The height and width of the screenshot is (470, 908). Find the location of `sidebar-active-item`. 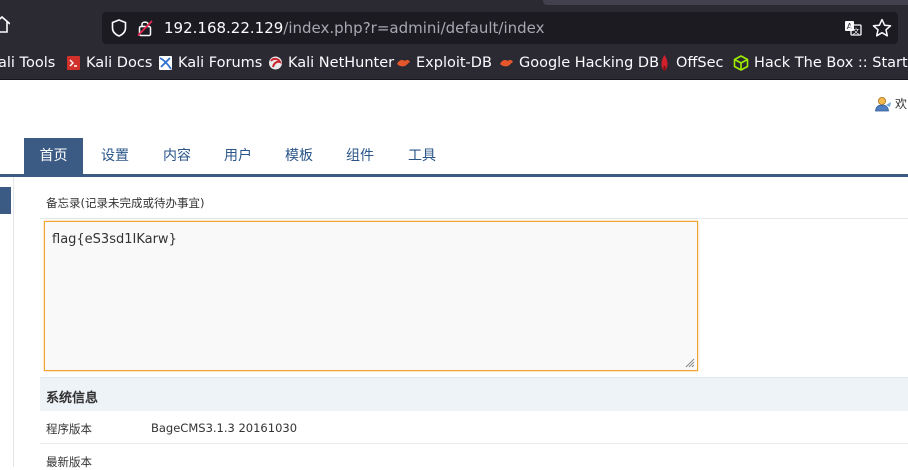

sidebar-active-item is located at coordinates (5, 200).